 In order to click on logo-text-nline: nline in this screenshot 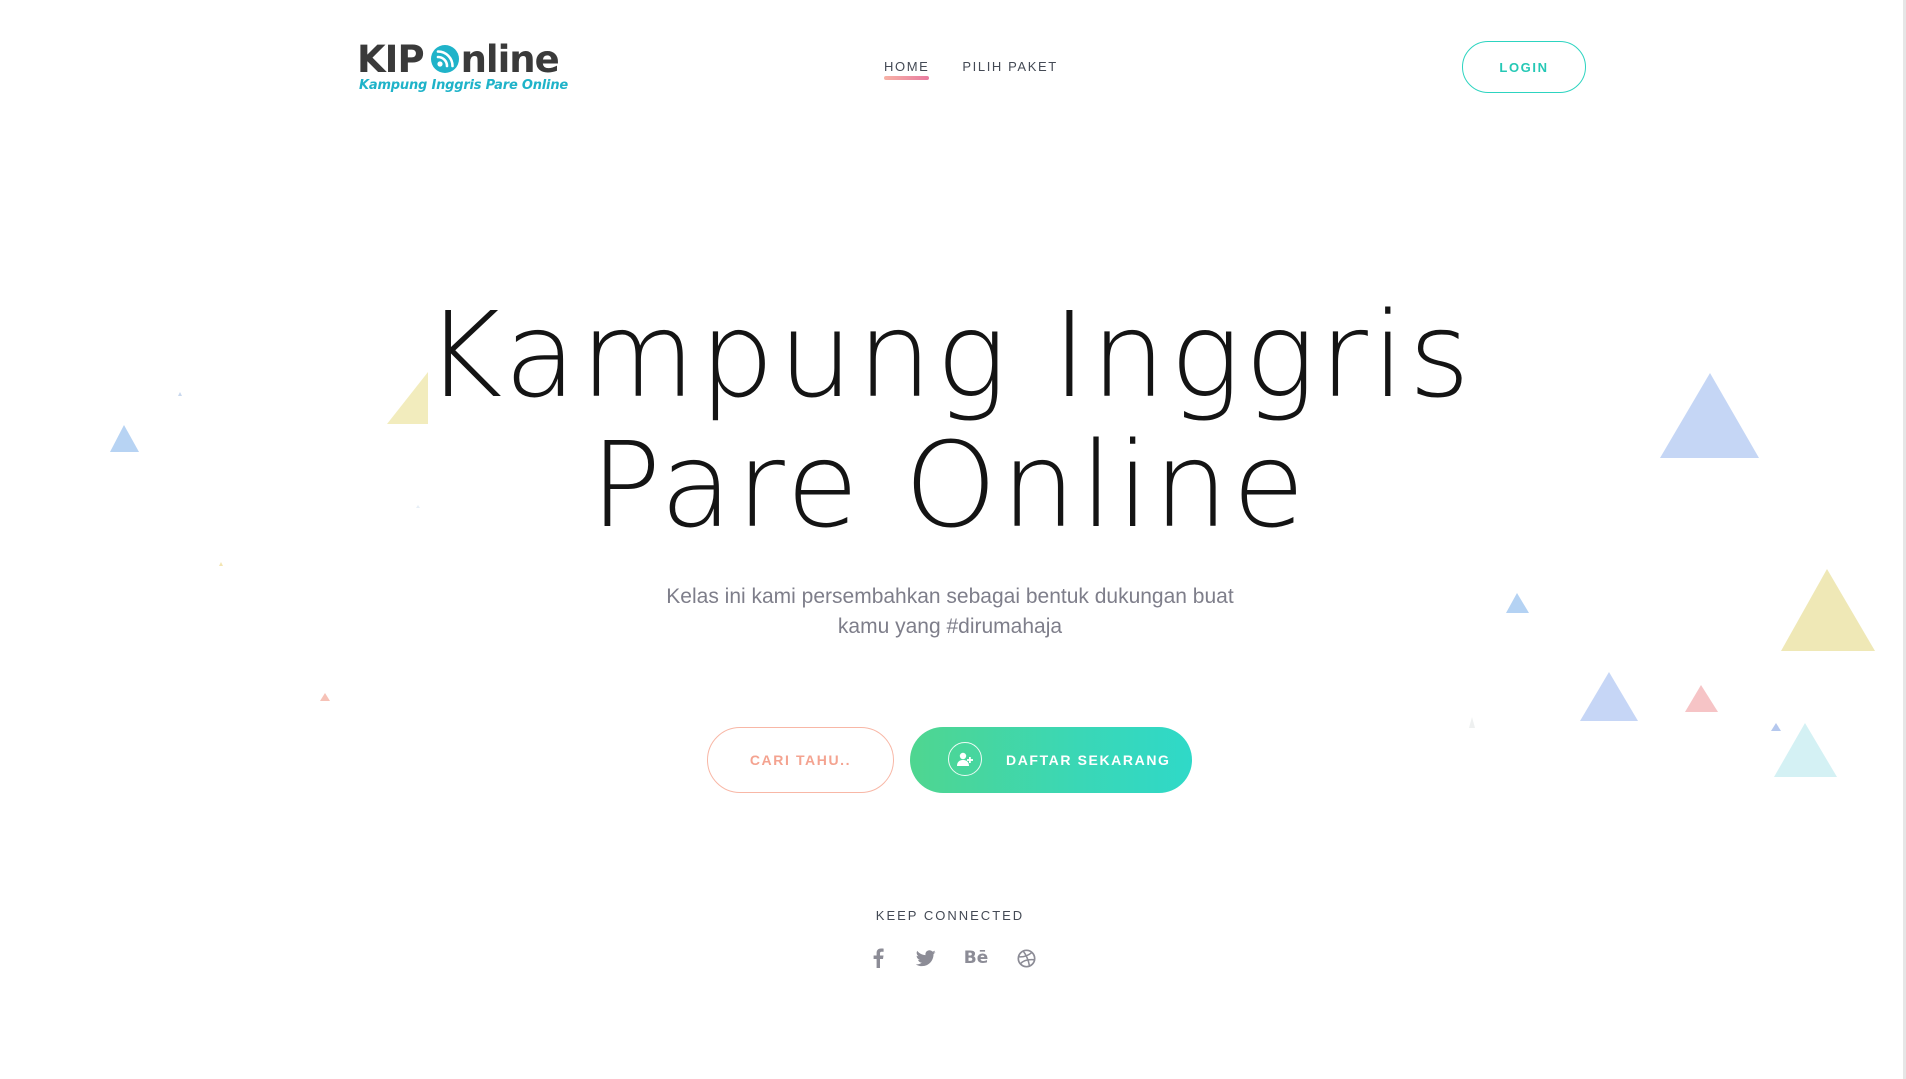, I will do `click(510, 59)`.